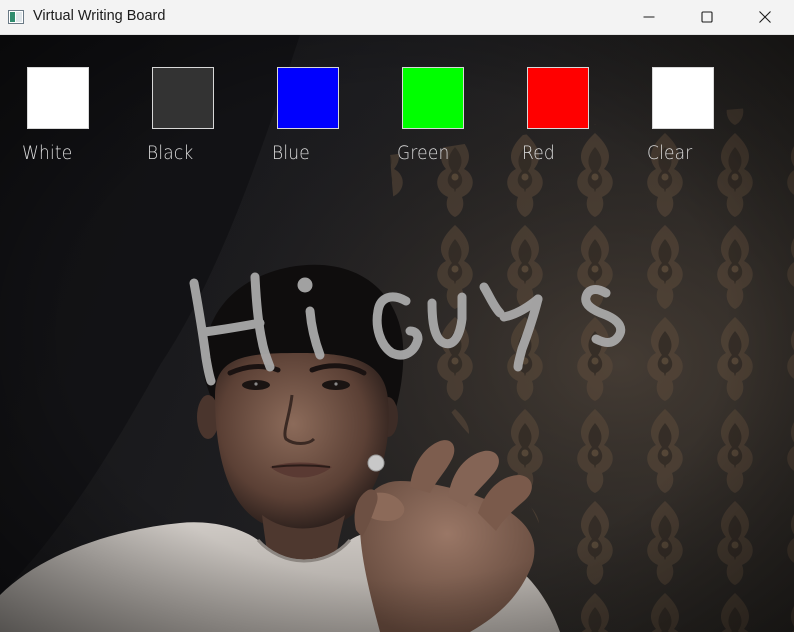  Describe the element at coordinates (670, 153) in the screenshot. I see `clear-label: Clear` at that location.